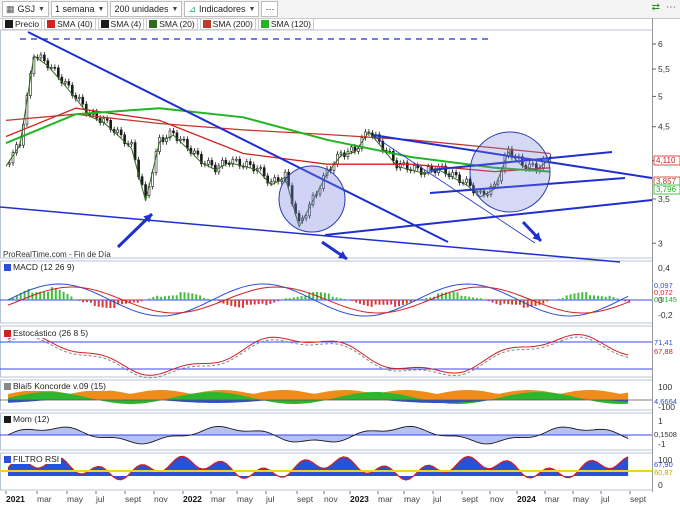 Image resolution: width=680 pixels, height=507 pixels. What do you see at coordinates (227, 24) in the screenshot?
I see `legend-item: SMA (200)` at bounding box center [227, 24].